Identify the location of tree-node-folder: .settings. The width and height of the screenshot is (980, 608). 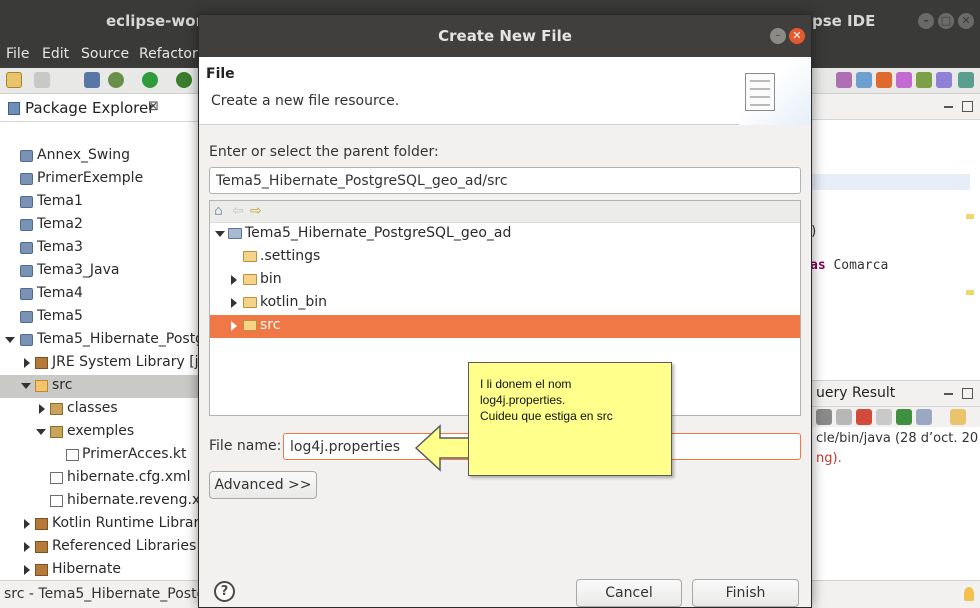
(505, 257).